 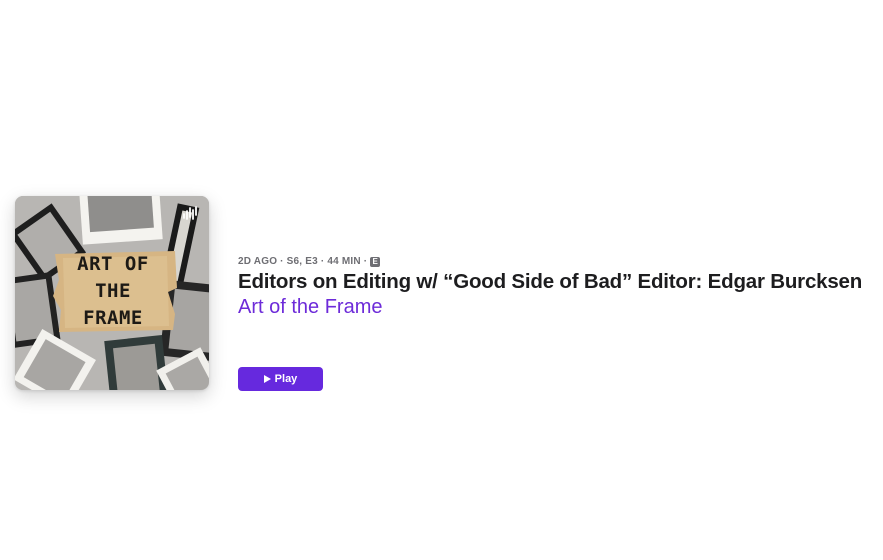 I want to click on episode-artwork: ART OF THE FRAME, so click(x=112, y=293).